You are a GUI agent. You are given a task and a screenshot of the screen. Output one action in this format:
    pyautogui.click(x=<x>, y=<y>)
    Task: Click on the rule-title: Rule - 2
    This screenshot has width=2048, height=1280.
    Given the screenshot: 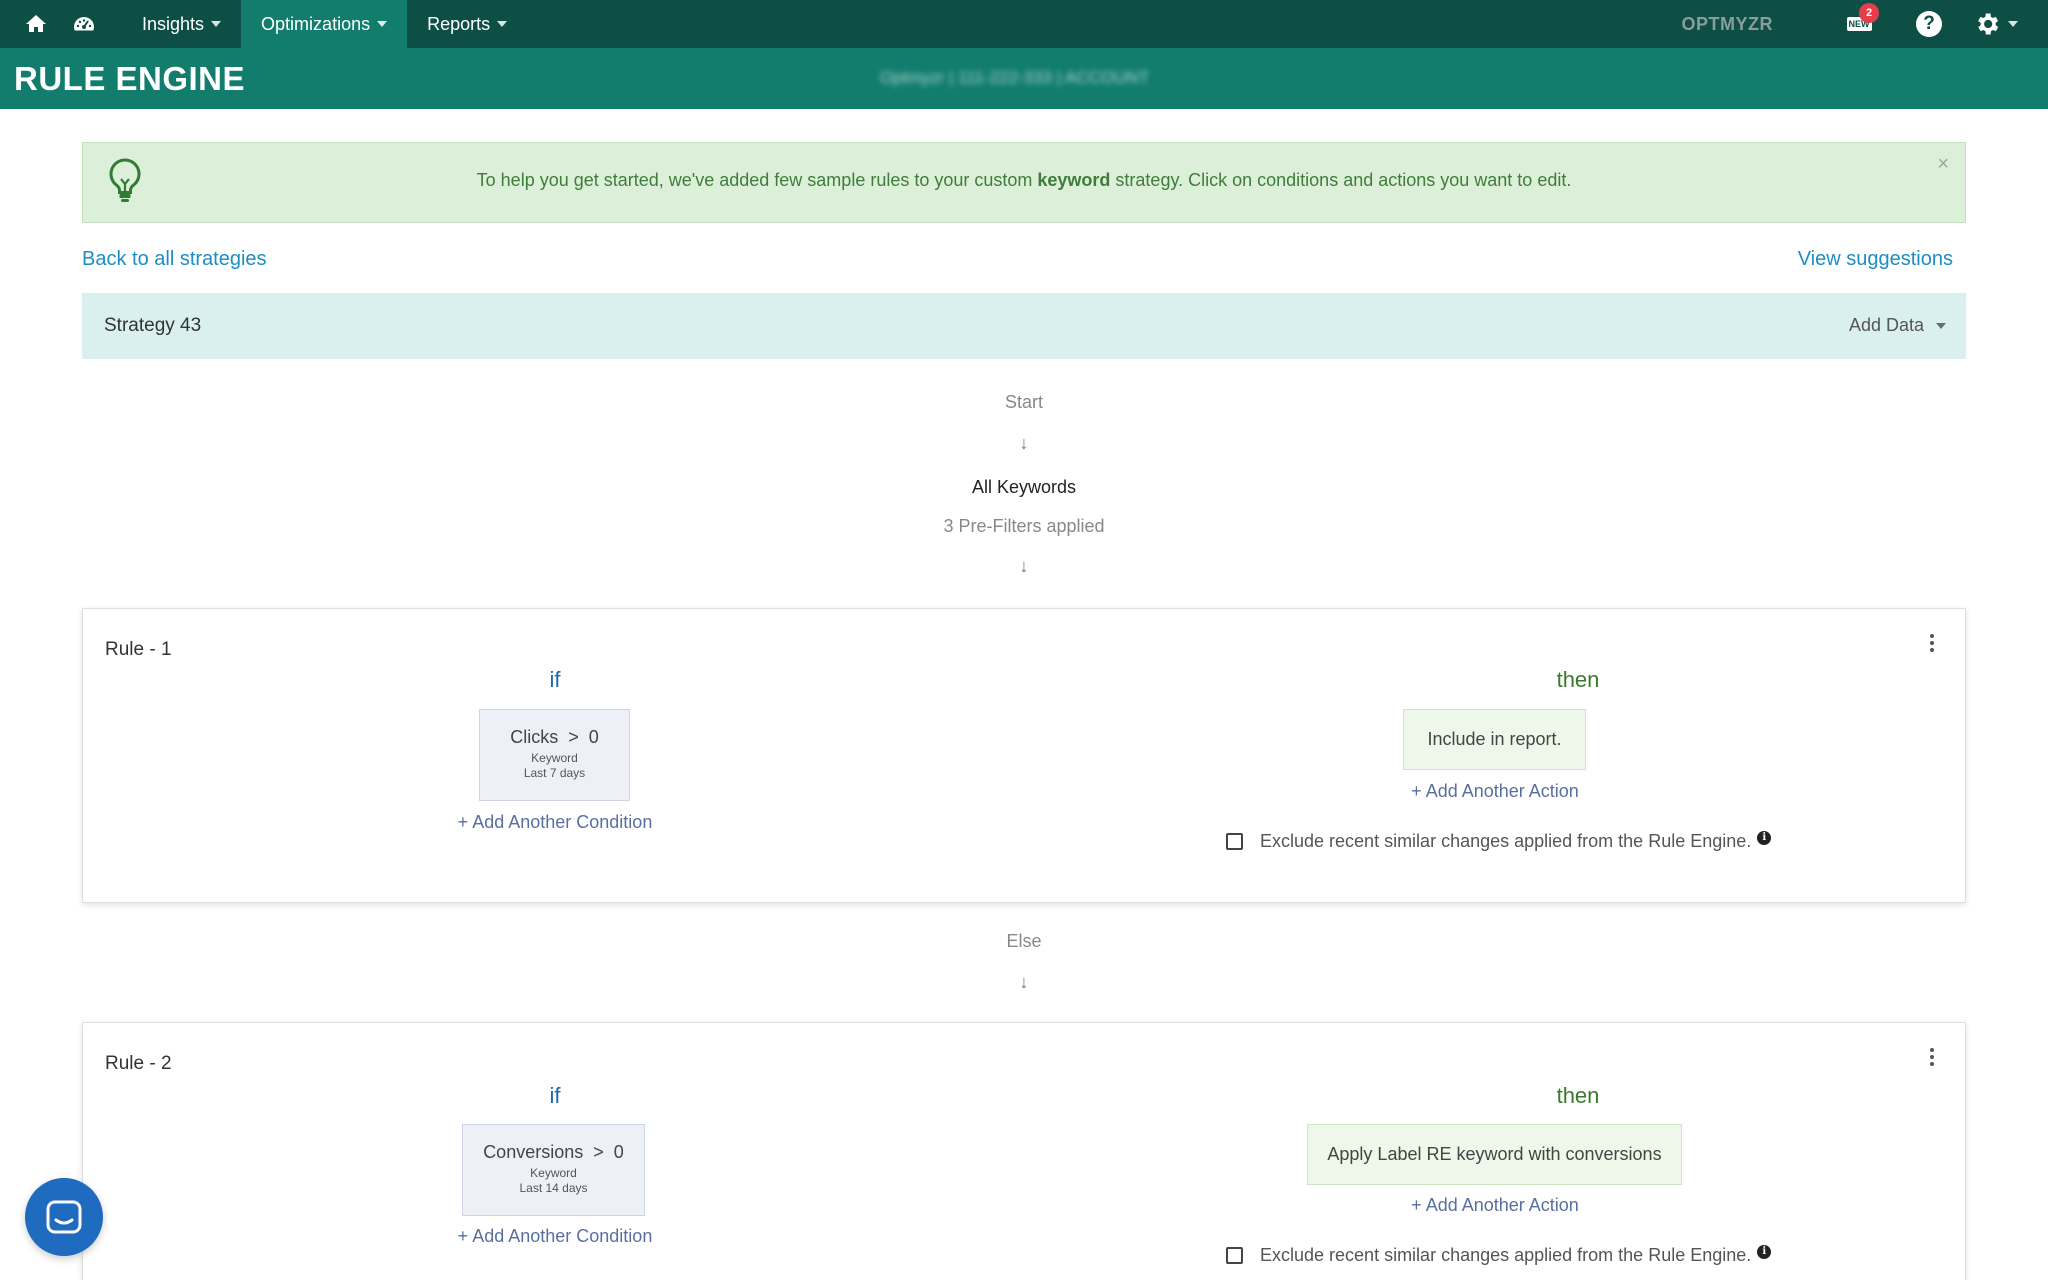 What is the action you would take?
    pyautogui.click(x=138, y=1063)
    